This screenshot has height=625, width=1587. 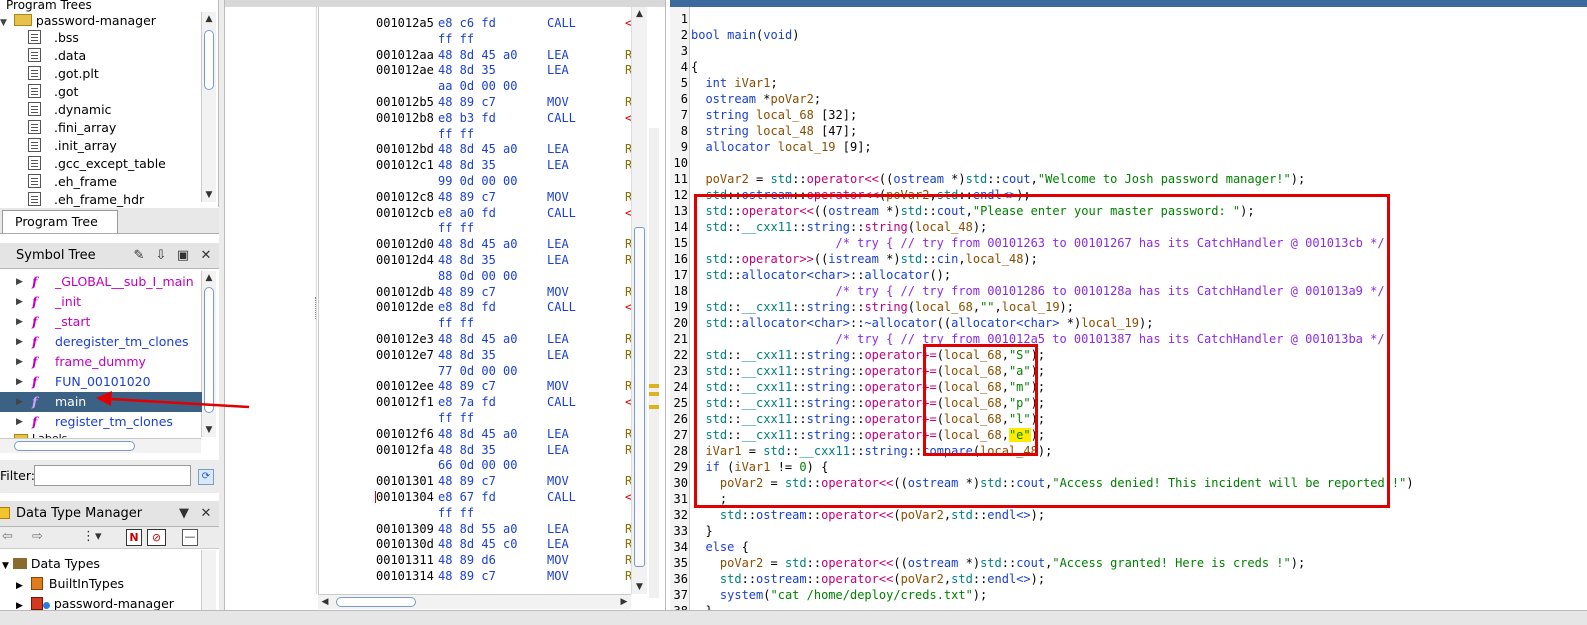 I want to click on listing-line: 001012e3 48 8d 45 a0 LEA R, so click(x=475, y=339).